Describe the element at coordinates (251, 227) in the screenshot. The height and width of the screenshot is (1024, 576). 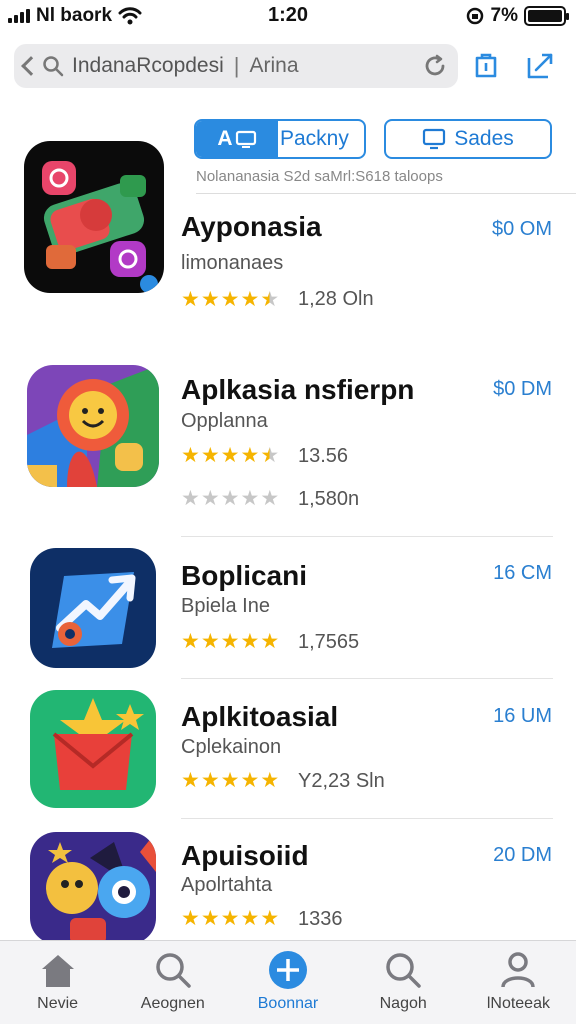
I see `app-name: Ayponasia` at that location.